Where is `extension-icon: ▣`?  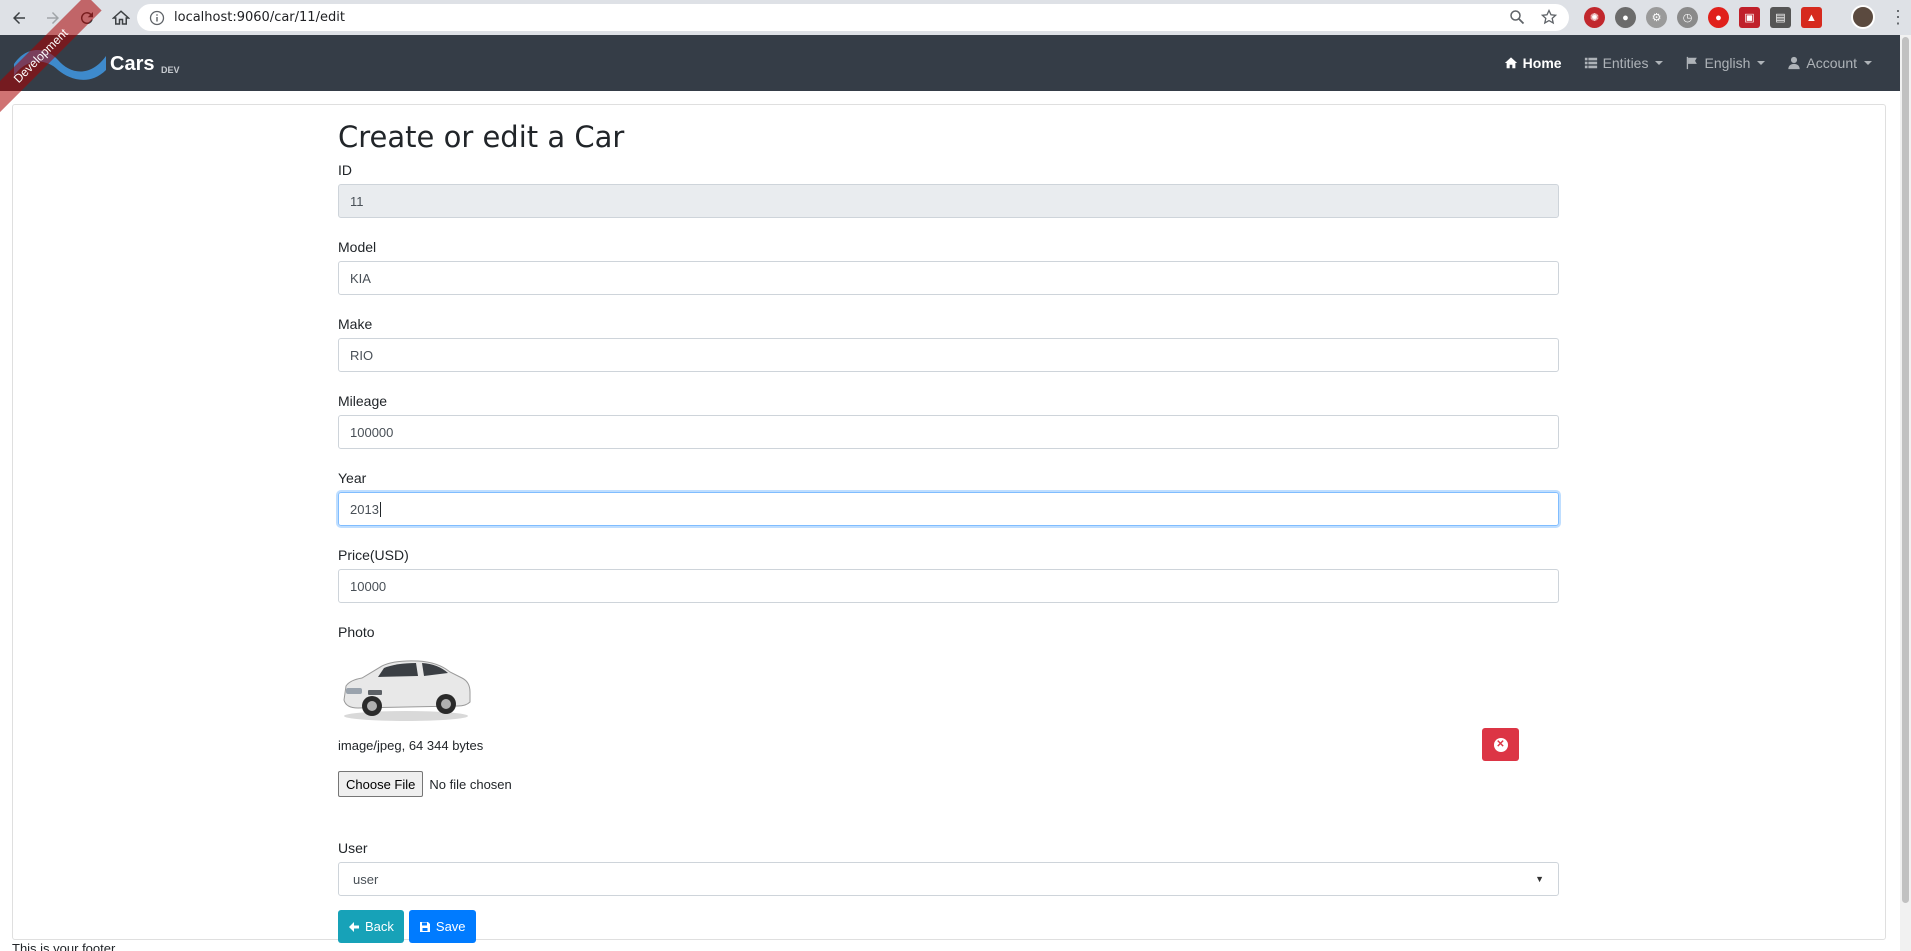
extension-icon: ▣ is located at coordinates (1749, 17).